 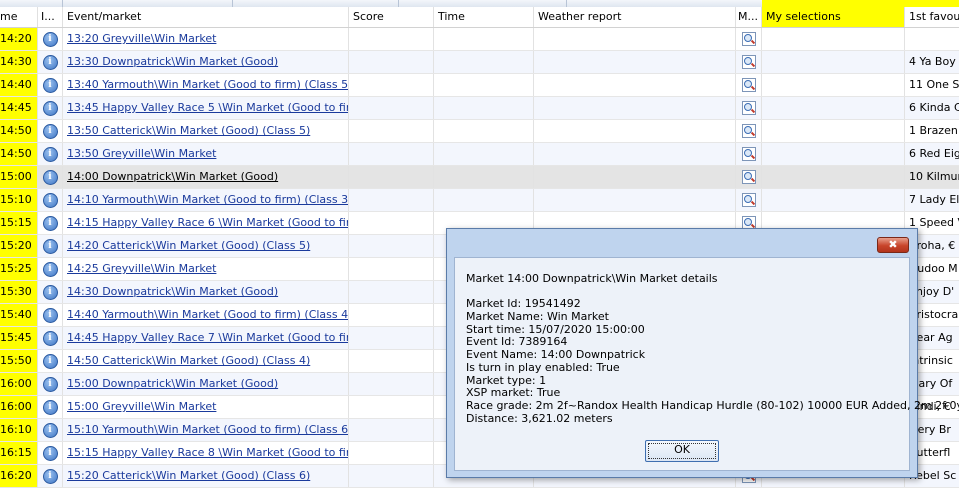 What do you see at coordinates (172, 383) in the screenshot?
I see `event-market-link: 15:00 Downpatrick\Win Market (Good)` at bounding box center [172, 383].